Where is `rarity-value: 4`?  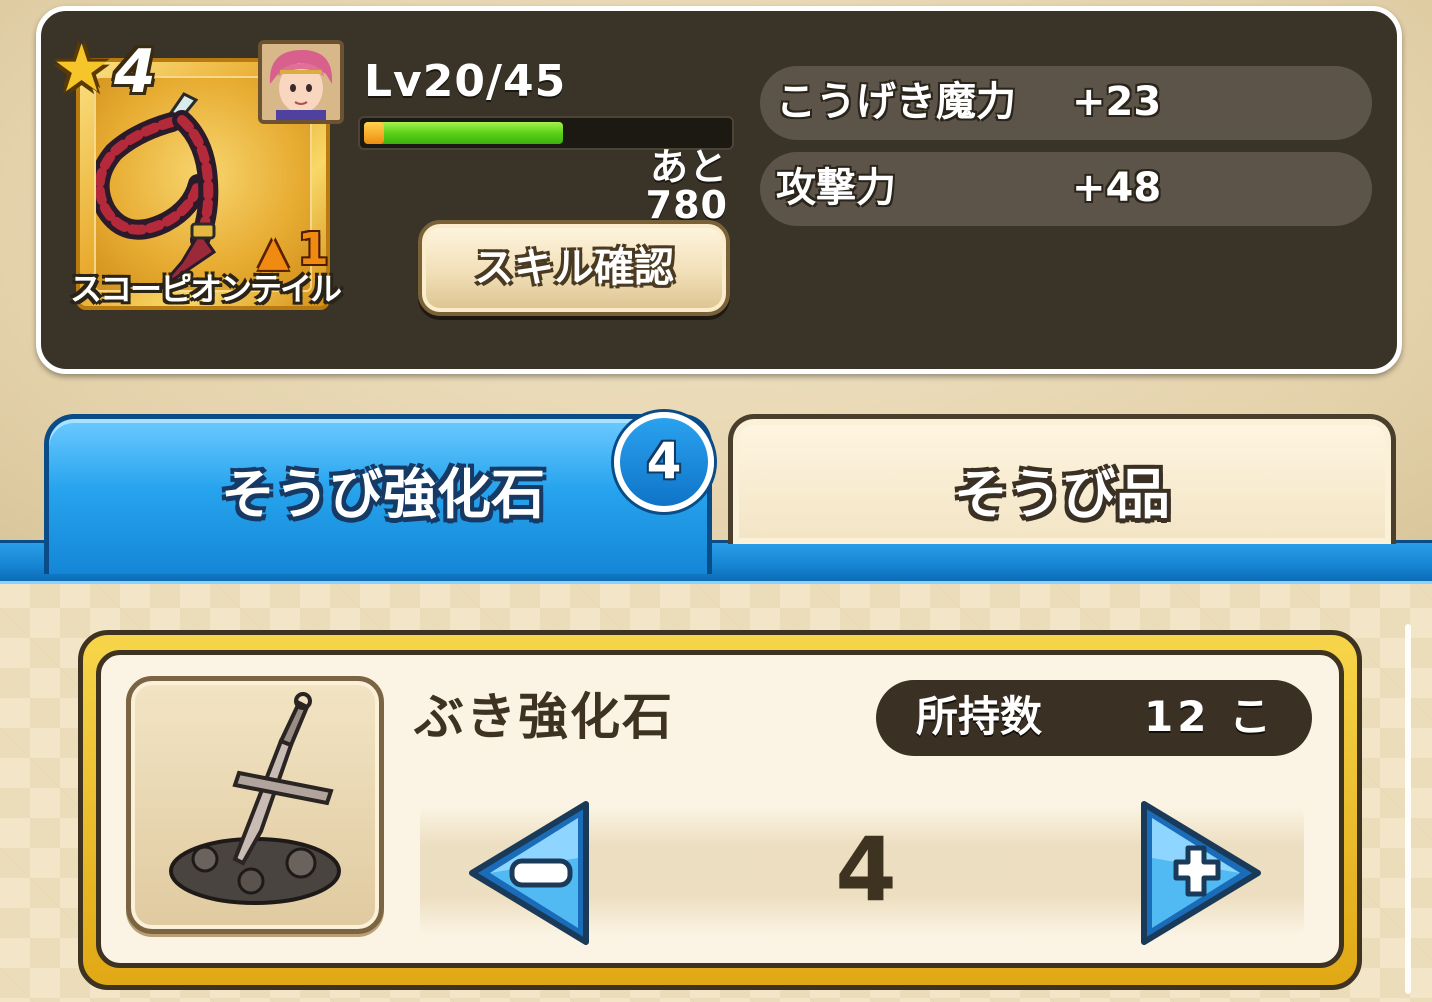 rarity-value: 4 is located at coordinates (135, 72).